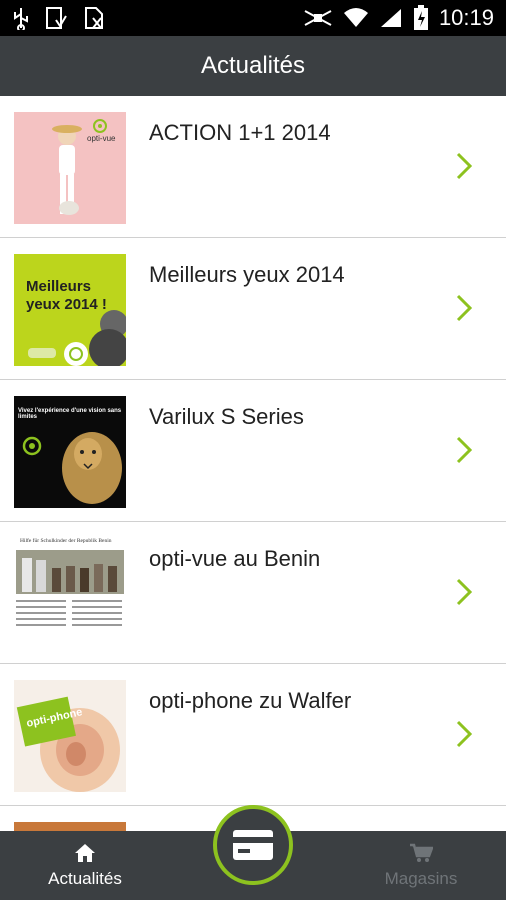  I want to click on thumbnail-image: Hilfe für Schulkinder der Republik Benin, so click(70, 594).